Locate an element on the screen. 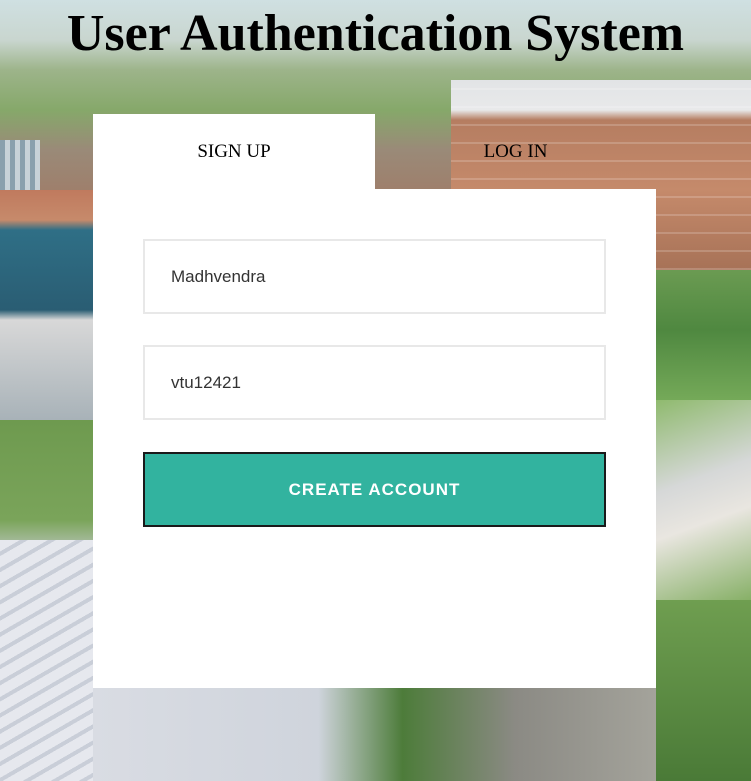  background-solar-roof is located at coordinates (20, 165).